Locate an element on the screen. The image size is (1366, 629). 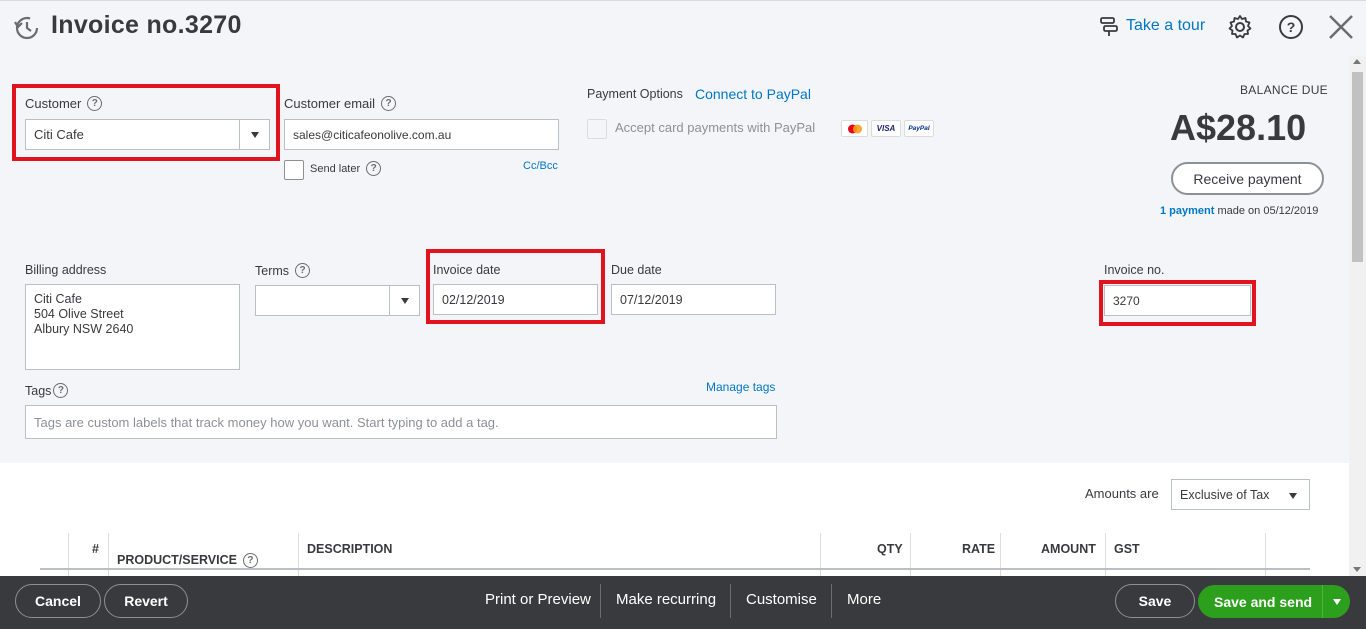
more-link: More is located at coordinates (864, 599).